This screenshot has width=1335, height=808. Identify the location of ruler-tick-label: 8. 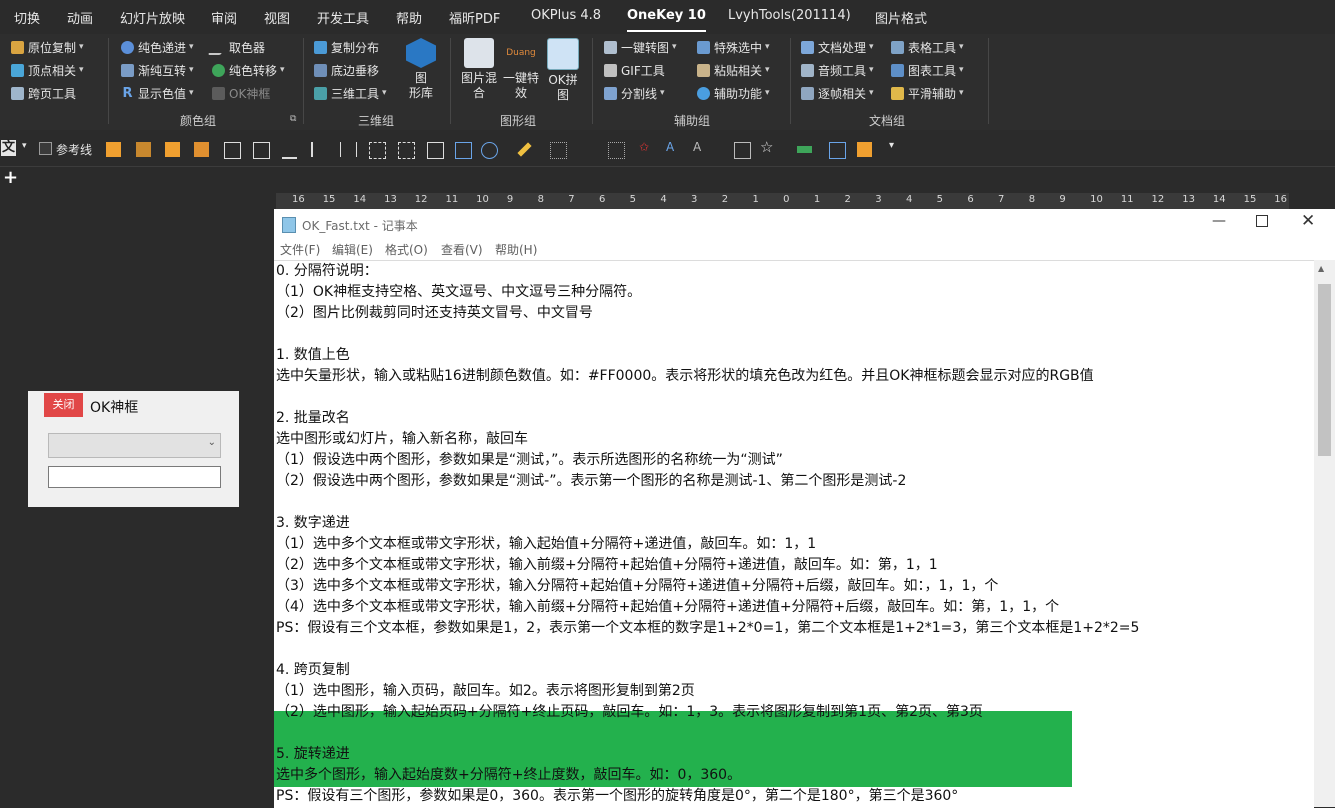
(540, 199).